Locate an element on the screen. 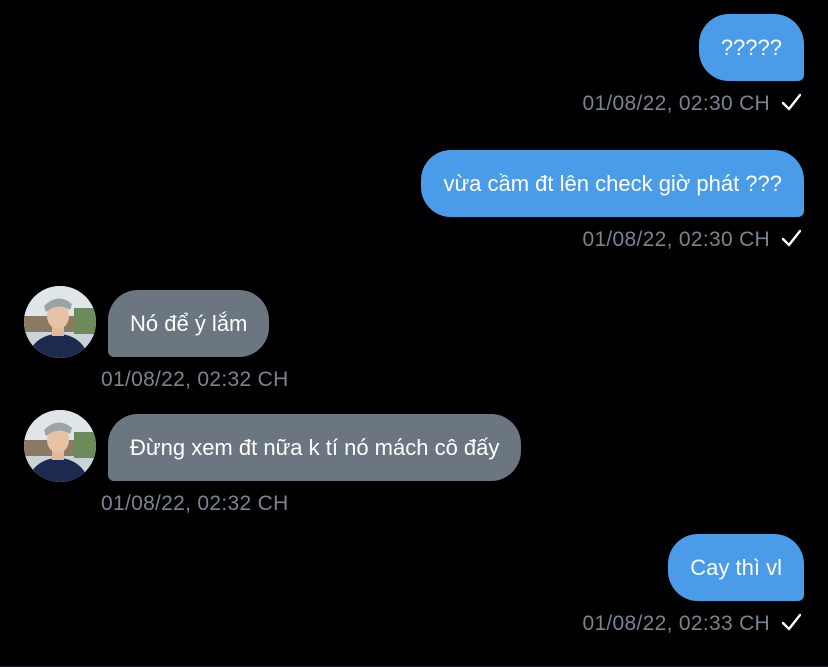 The width and height of the screenshot is (828, 667). incoming-message-bubble: Đừng xem đt nữa k tí nó mách cô đấy is located at coordinates (315, 447).